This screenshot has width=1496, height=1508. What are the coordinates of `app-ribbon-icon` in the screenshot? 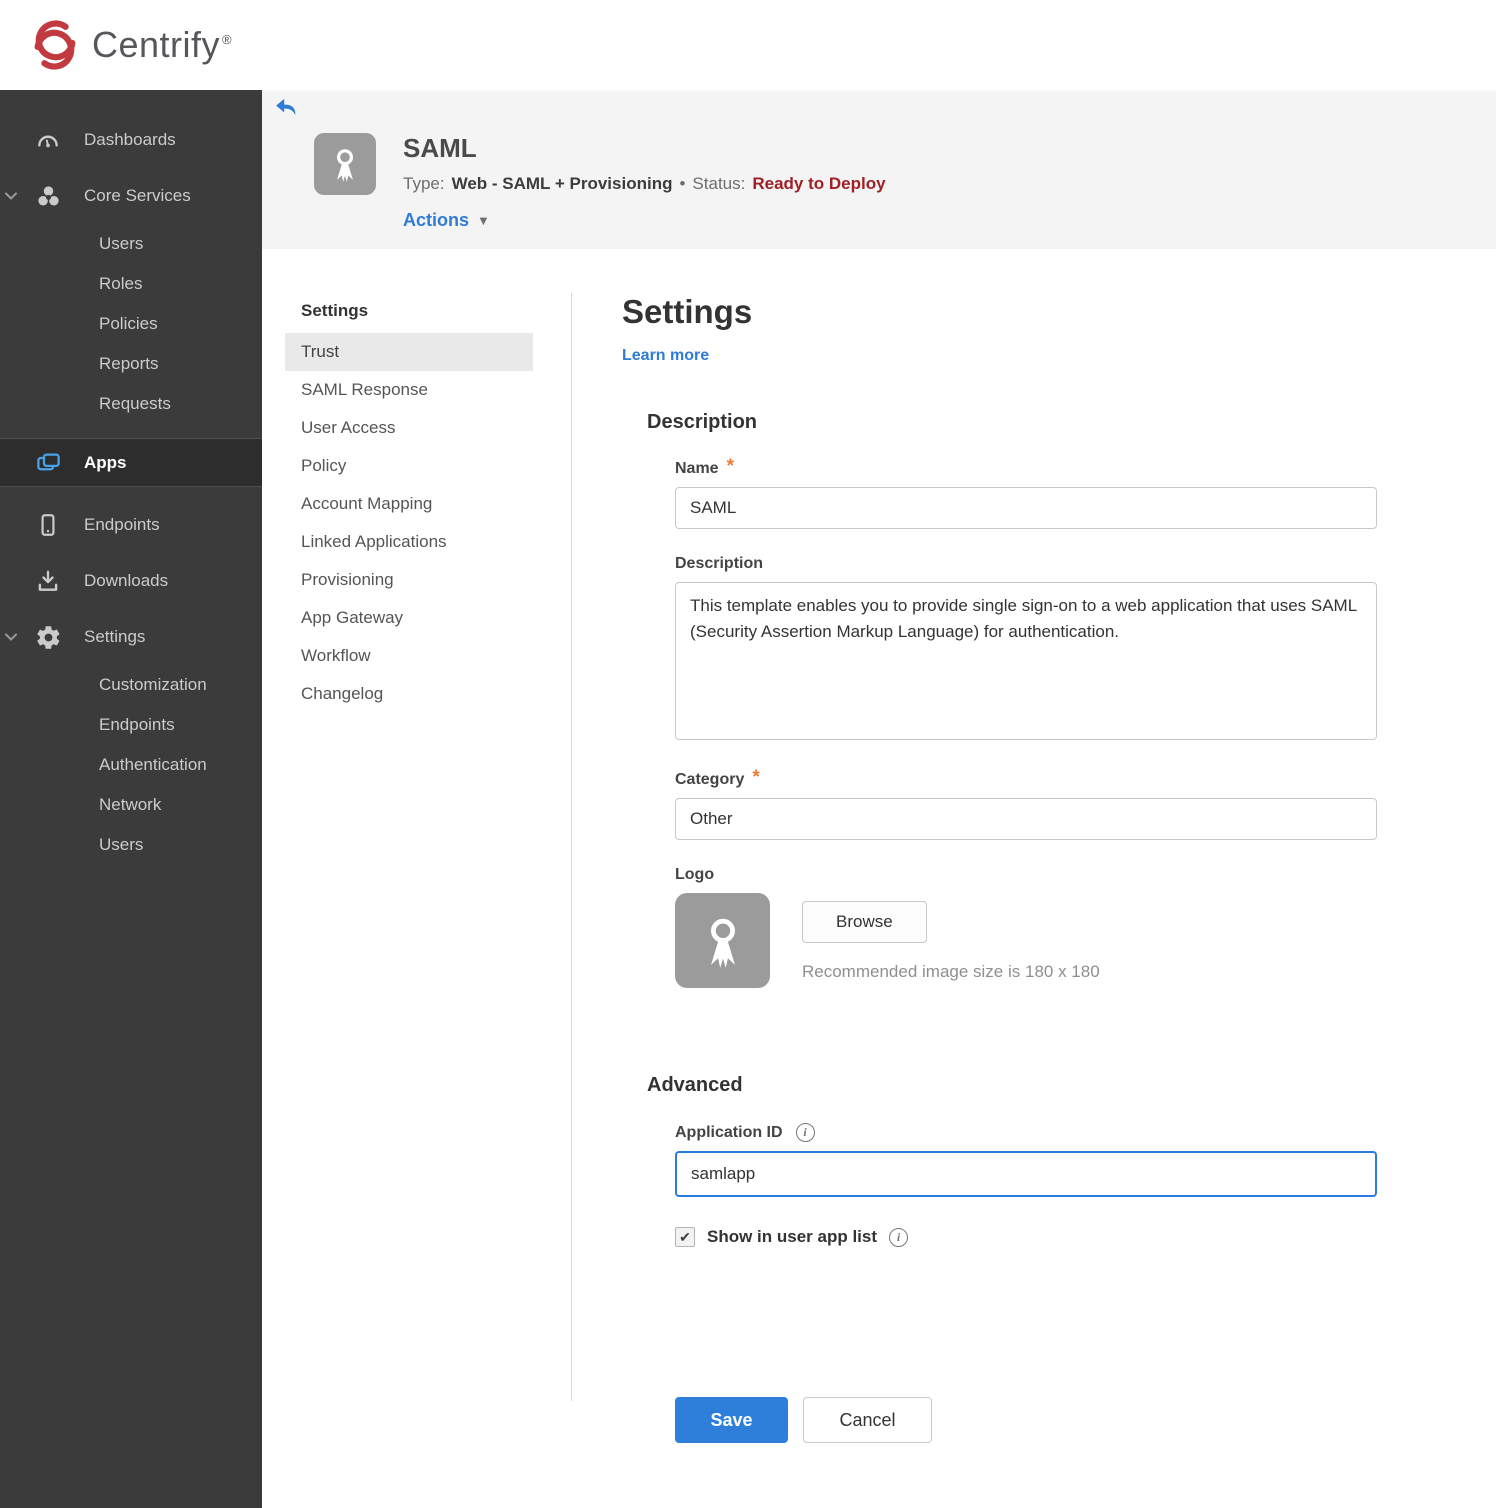 It's located at (345, 164).